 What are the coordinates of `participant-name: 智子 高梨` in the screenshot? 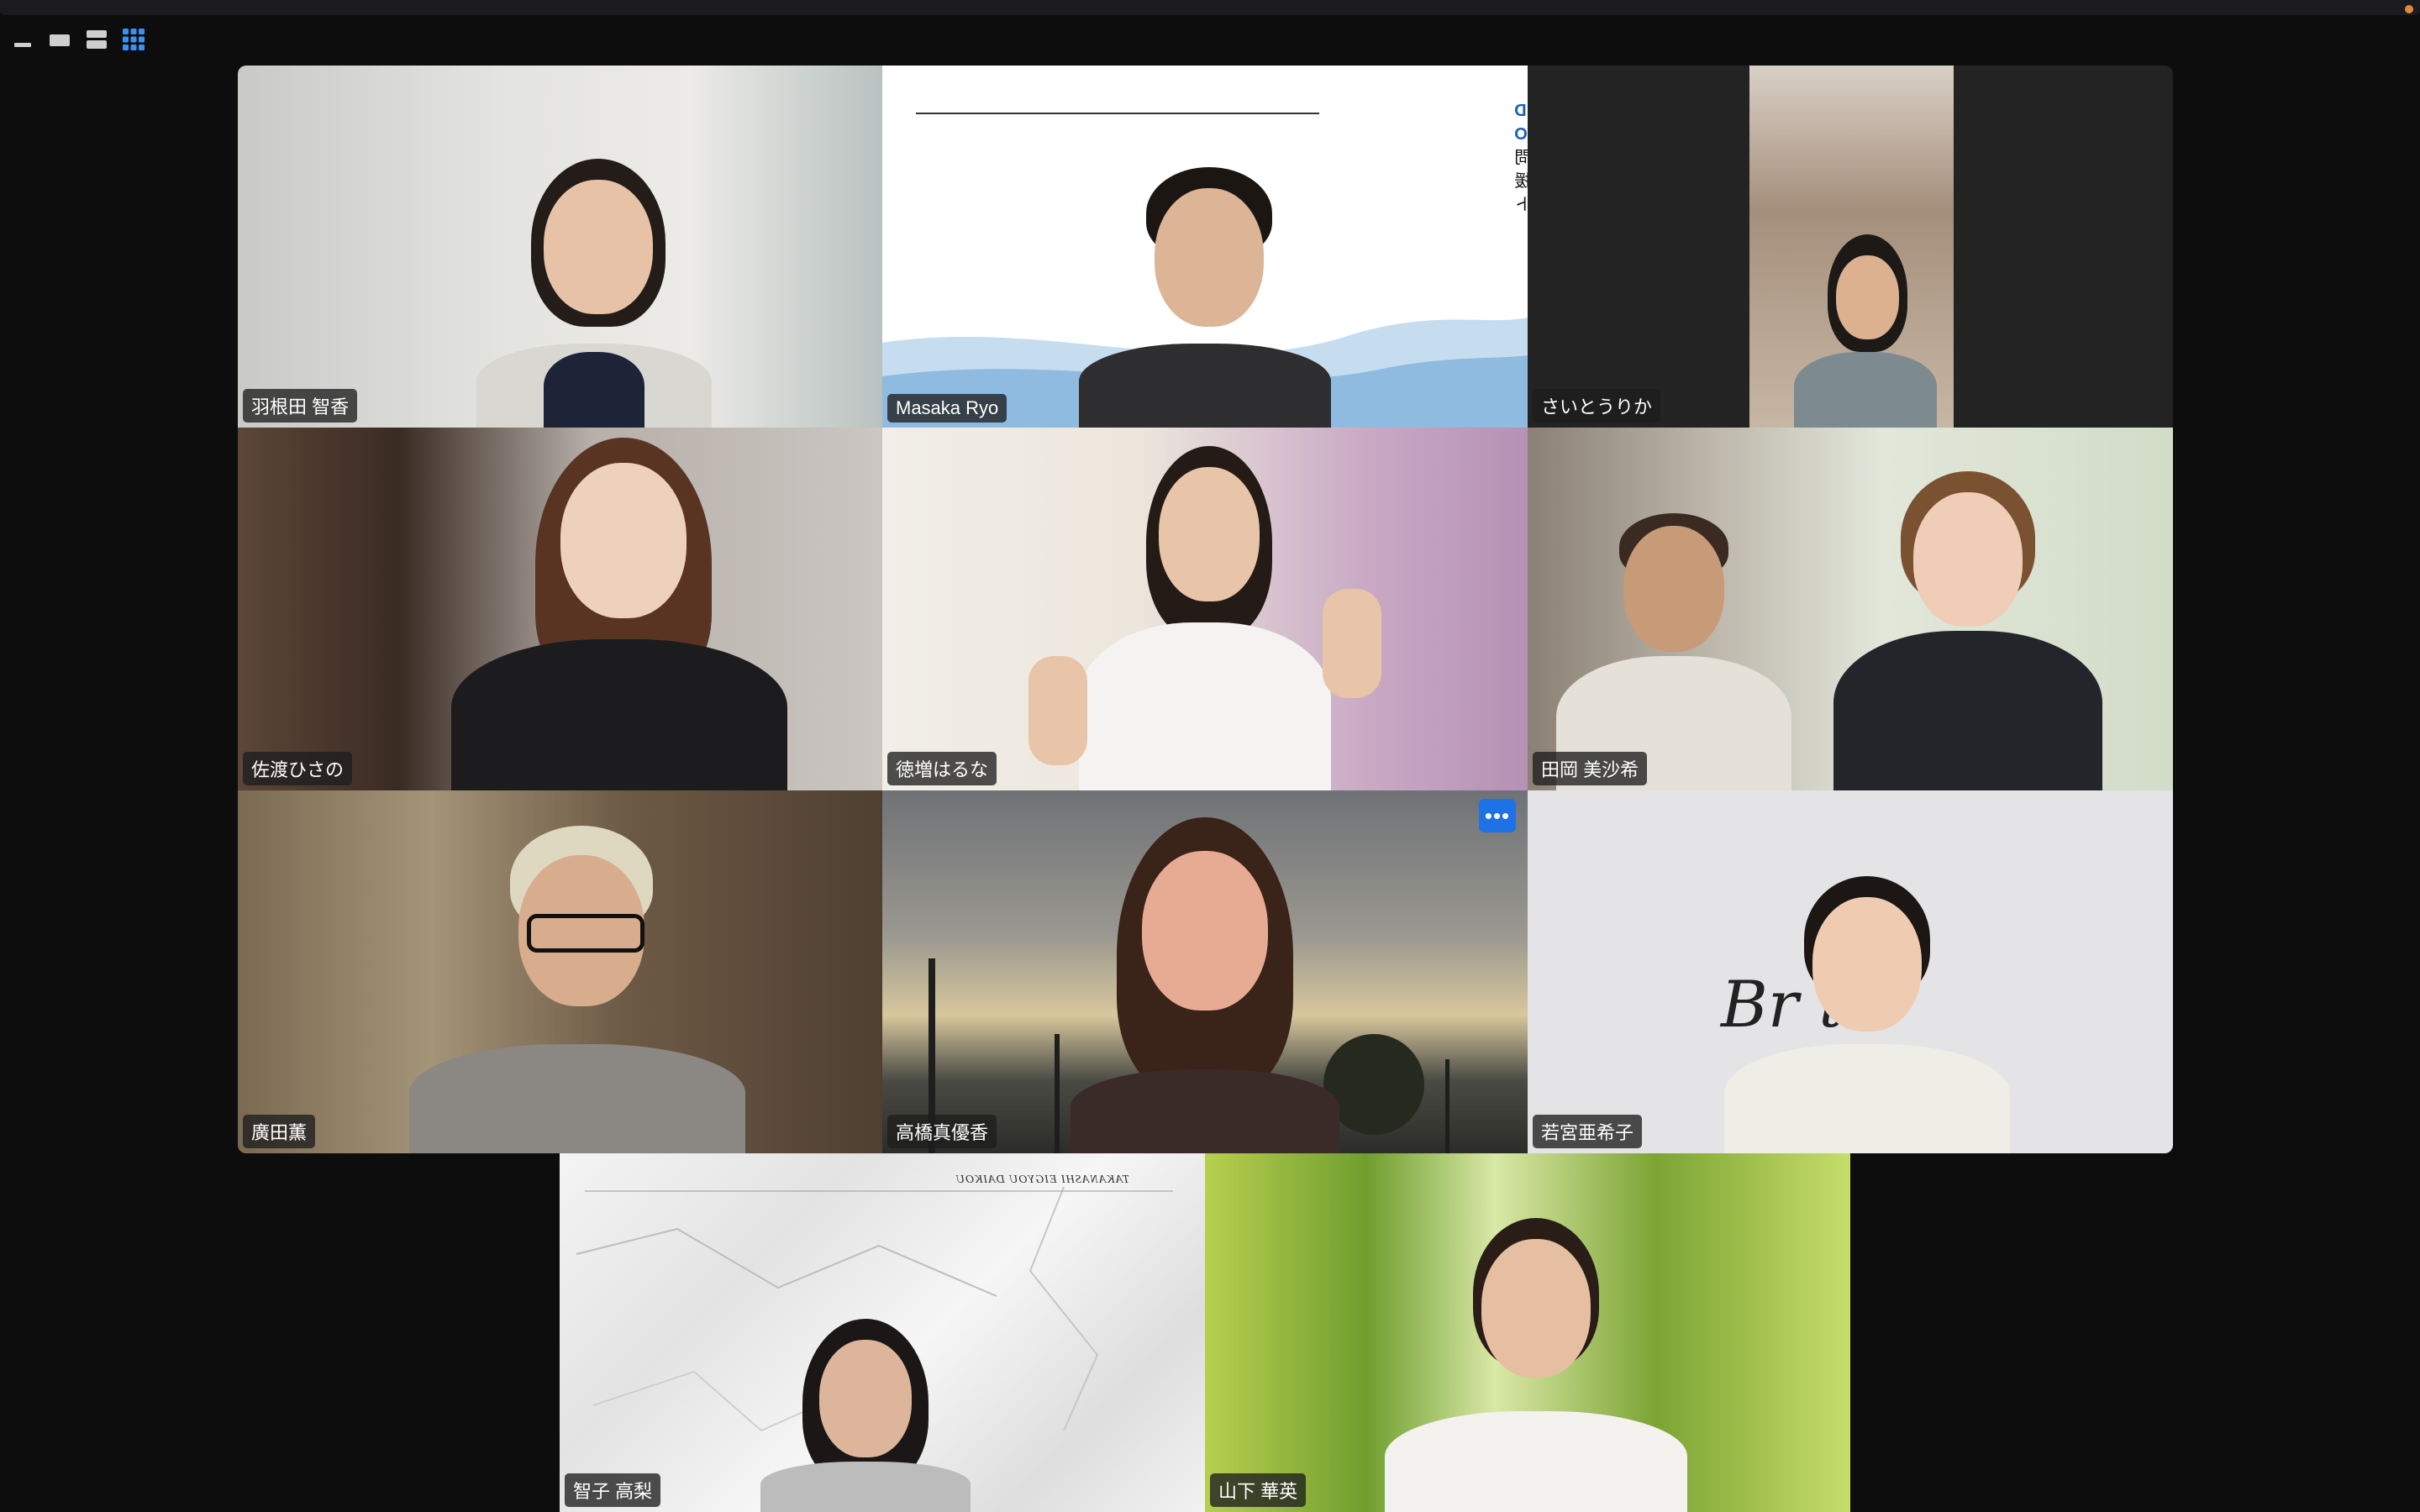 It's located at (613, 1490).